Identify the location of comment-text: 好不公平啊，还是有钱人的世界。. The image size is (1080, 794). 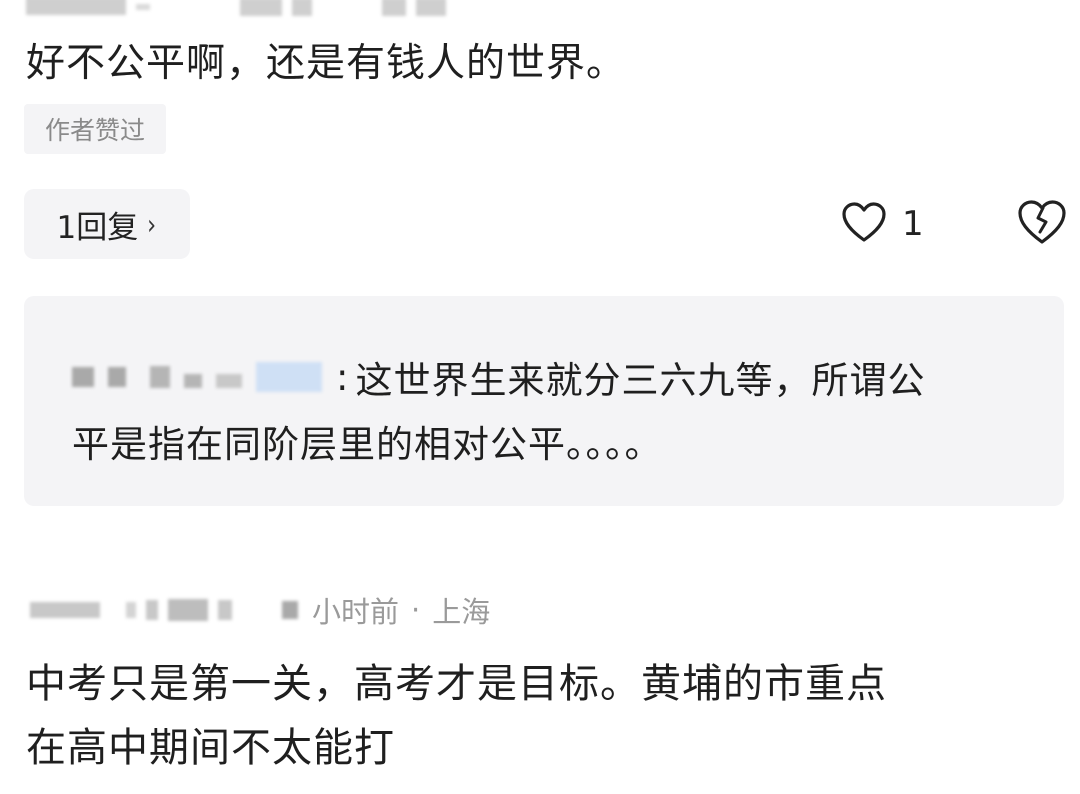
(326, 63).